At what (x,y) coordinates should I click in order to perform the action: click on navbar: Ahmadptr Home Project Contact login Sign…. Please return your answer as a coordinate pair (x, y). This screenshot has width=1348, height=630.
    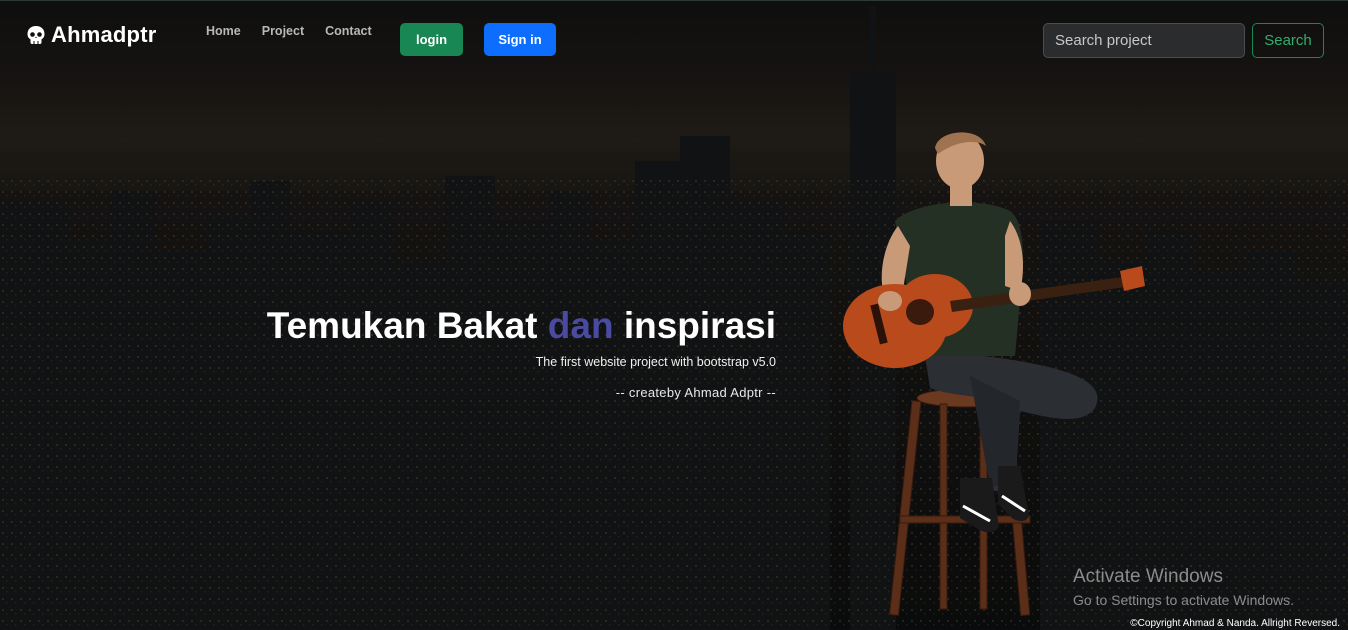
    Looking at the image, I should click on (674, 40).